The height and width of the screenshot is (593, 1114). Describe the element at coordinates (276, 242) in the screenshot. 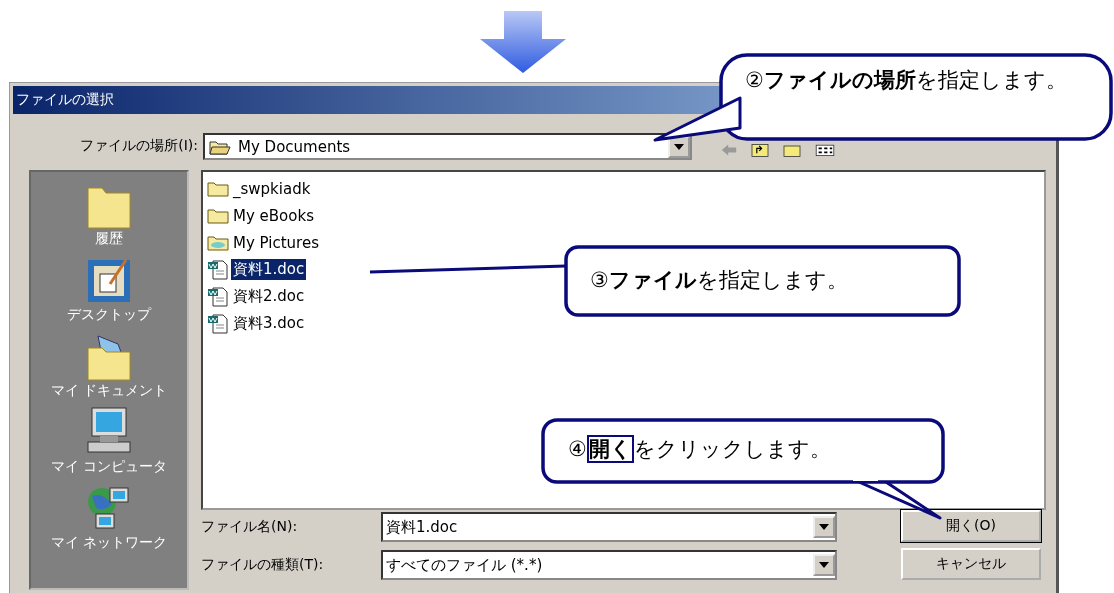

I see `file-item: My Pictures` at that location.